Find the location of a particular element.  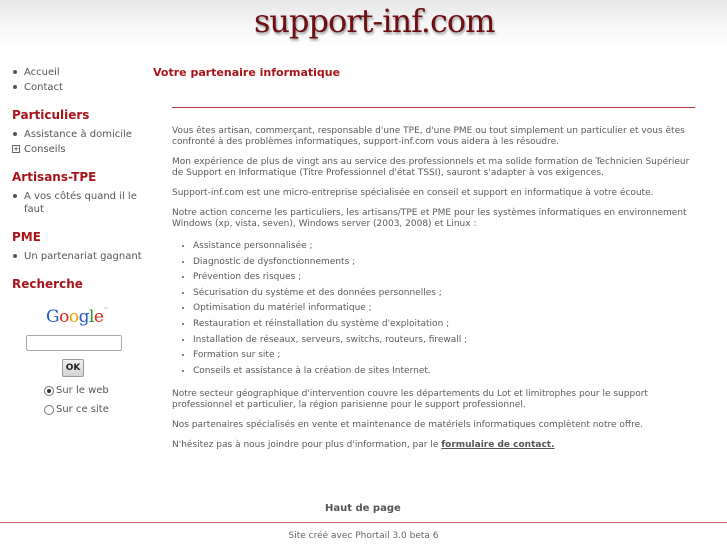

list-item: Prévention des risques ; is located at coordinates (444, 278).